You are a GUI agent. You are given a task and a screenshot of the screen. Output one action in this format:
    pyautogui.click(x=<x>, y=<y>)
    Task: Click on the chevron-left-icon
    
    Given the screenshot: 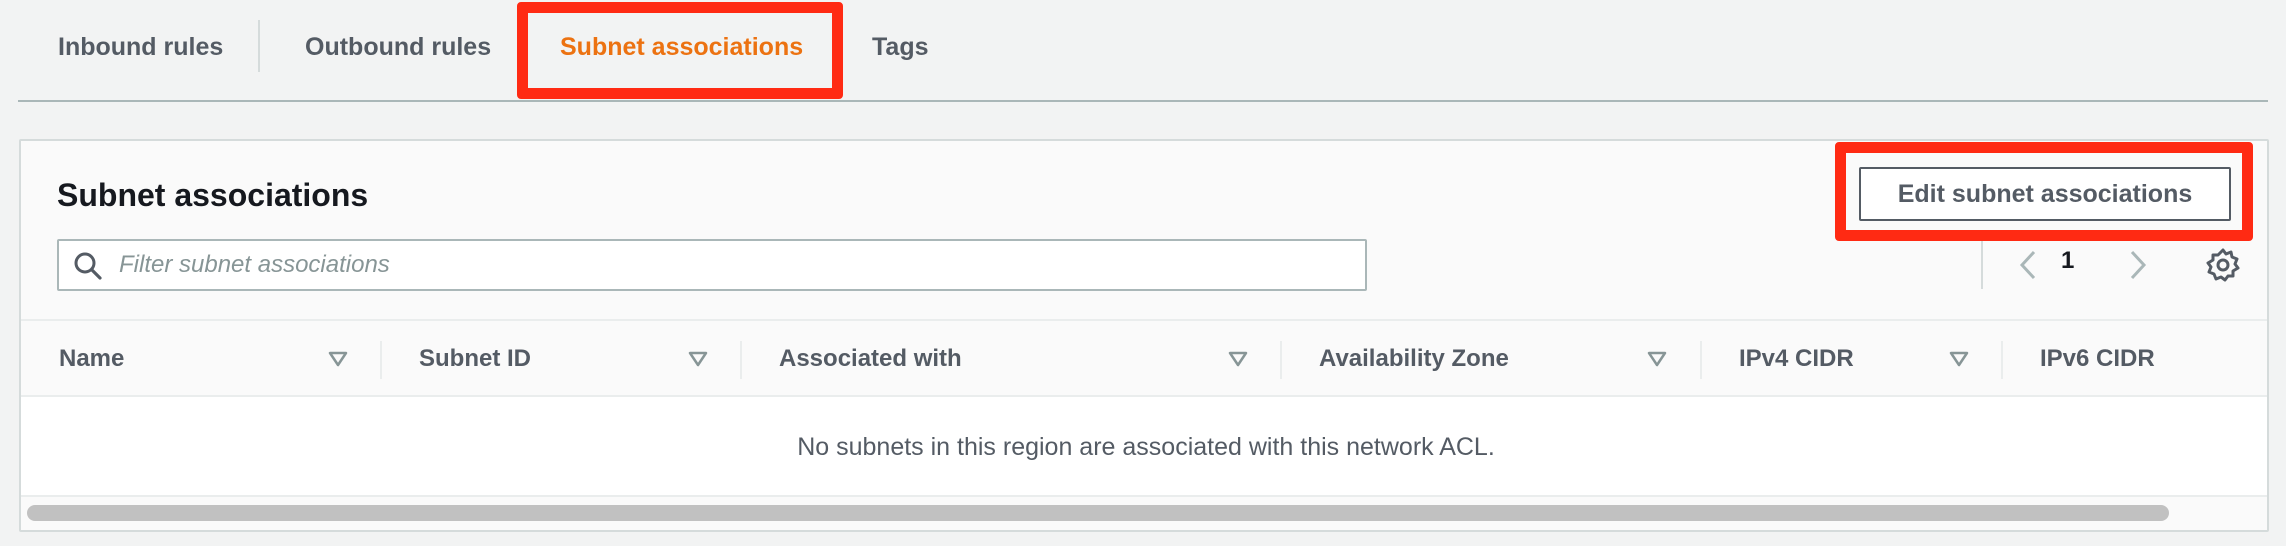 What is the action you would take?
    pyautogui.click(x=2029, y=265)
    